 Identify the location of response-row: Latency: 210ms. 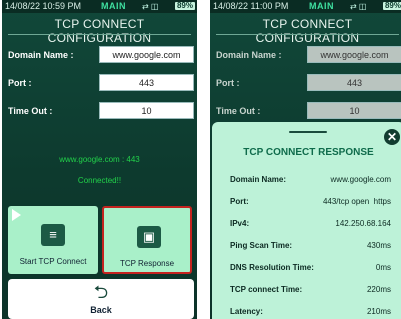
(310, 313).